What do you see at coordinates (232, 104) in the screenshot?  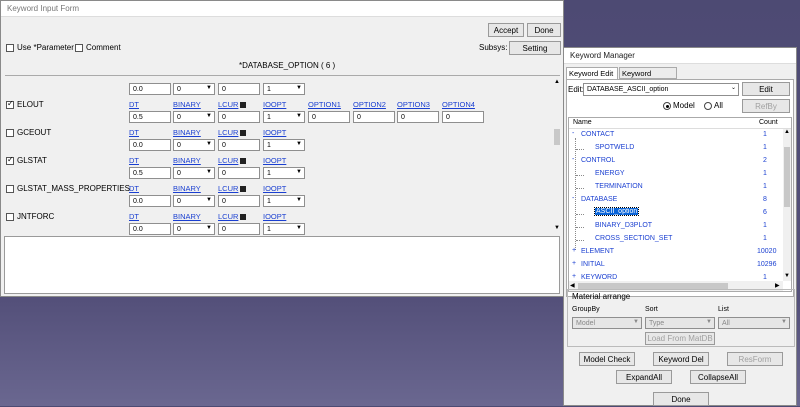 I see `elout-lcur-link: LCUR` at bounding box center [232, 104].